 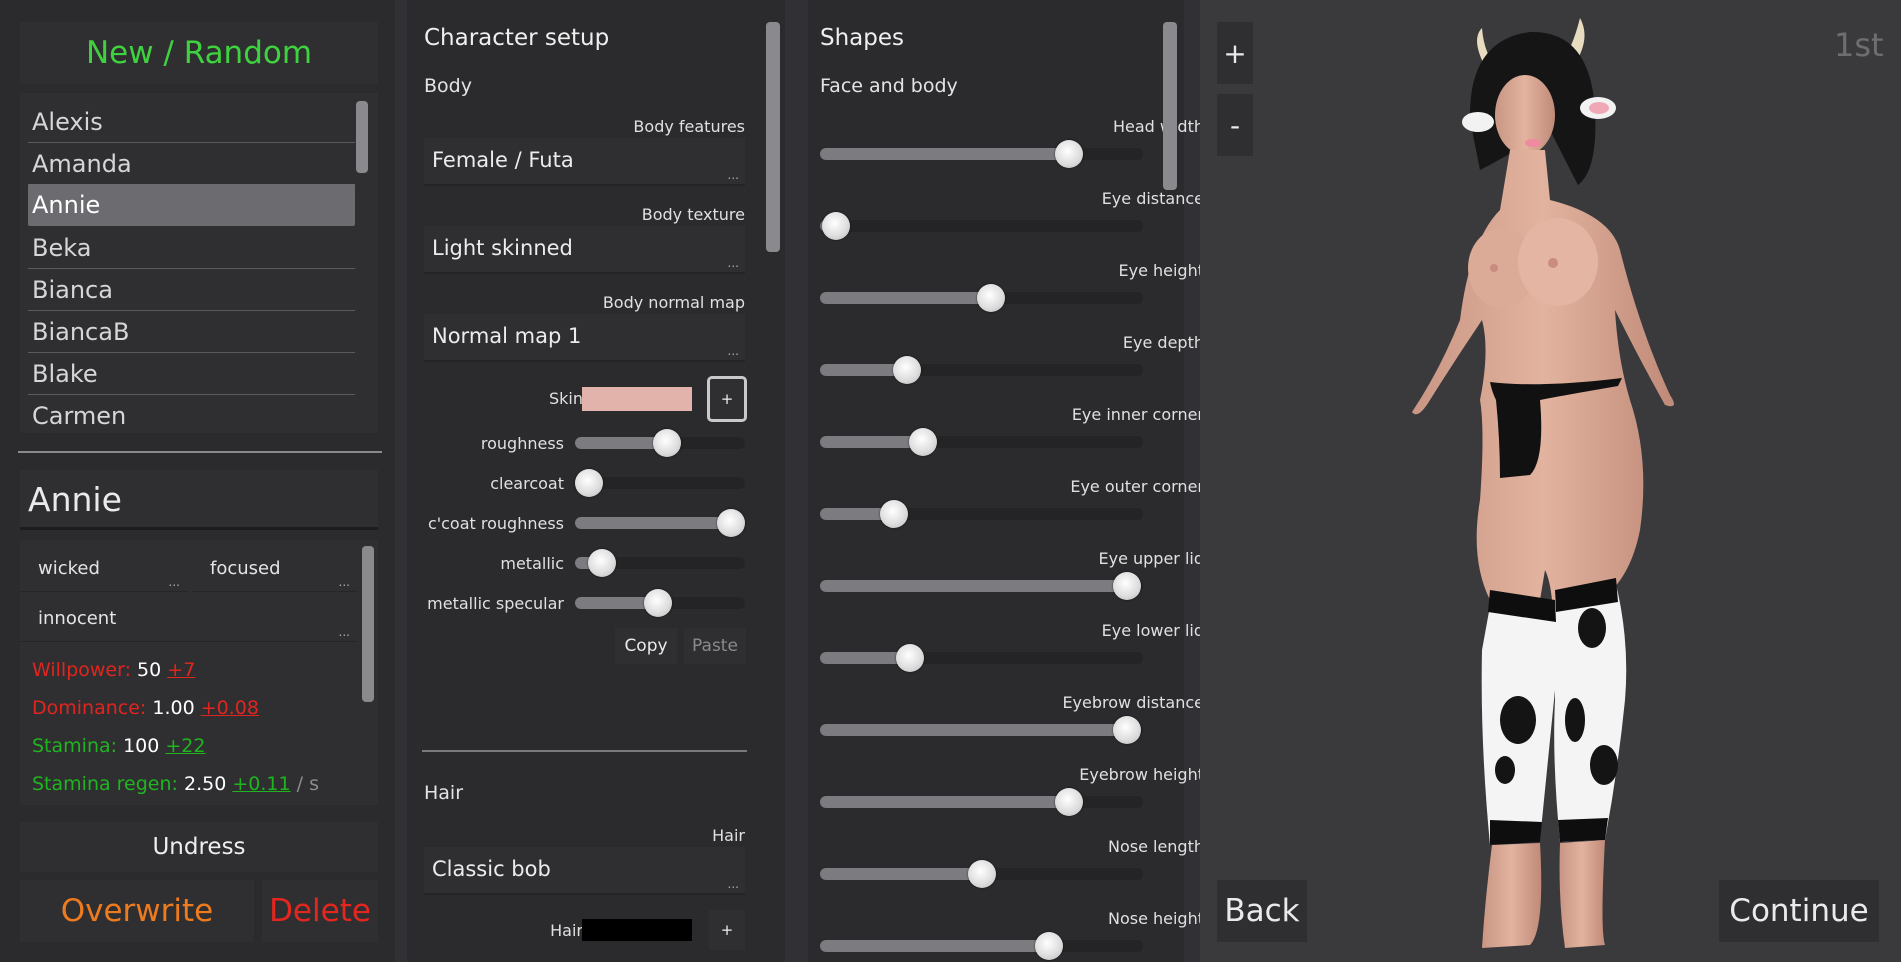 What do you see at coordinates (1235, 125) in the screenshot?
I see `zoom-out-button: -` at bounding box center [1235, 125].